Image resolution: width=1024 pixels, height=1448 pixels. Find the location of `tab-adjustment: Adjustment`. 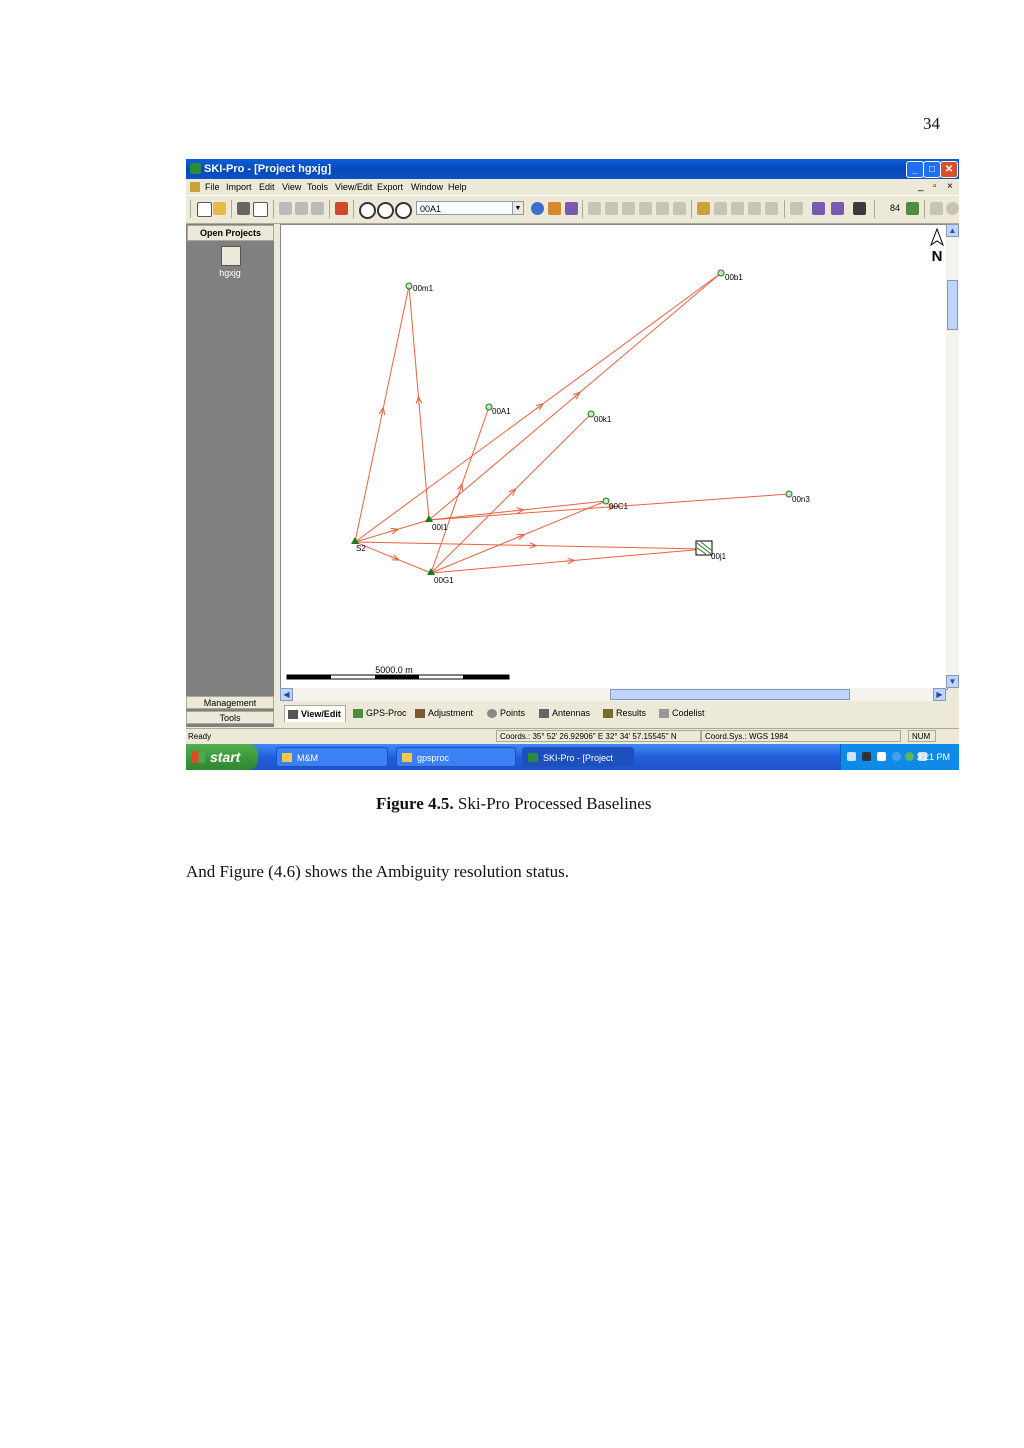

tab-adjustment: Adjustment is located at coordinates (446, 713).